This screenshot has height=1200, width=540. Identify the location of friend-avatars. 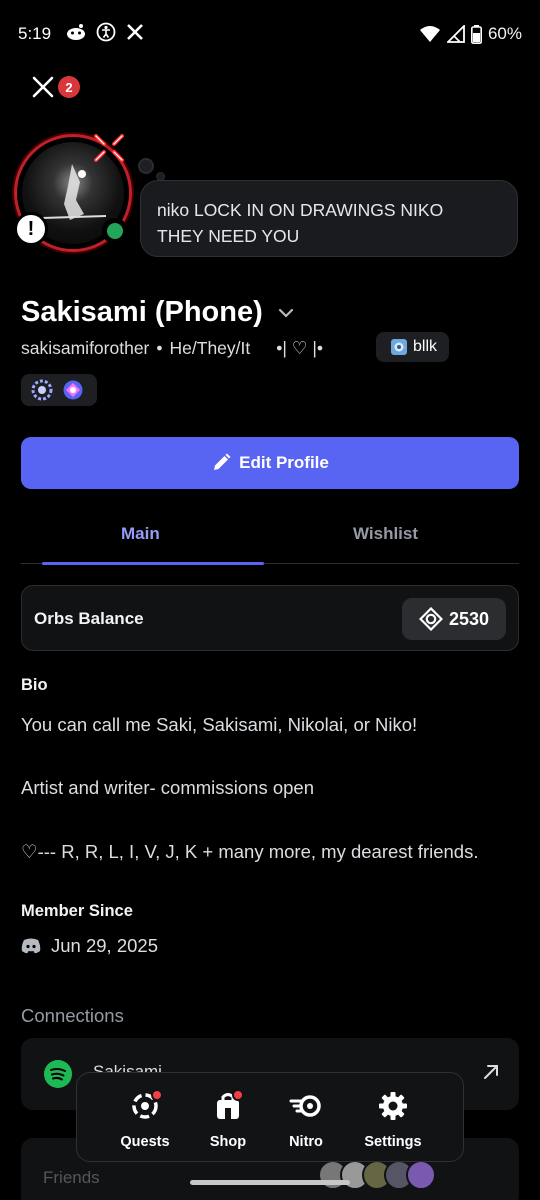
(377, 1175).